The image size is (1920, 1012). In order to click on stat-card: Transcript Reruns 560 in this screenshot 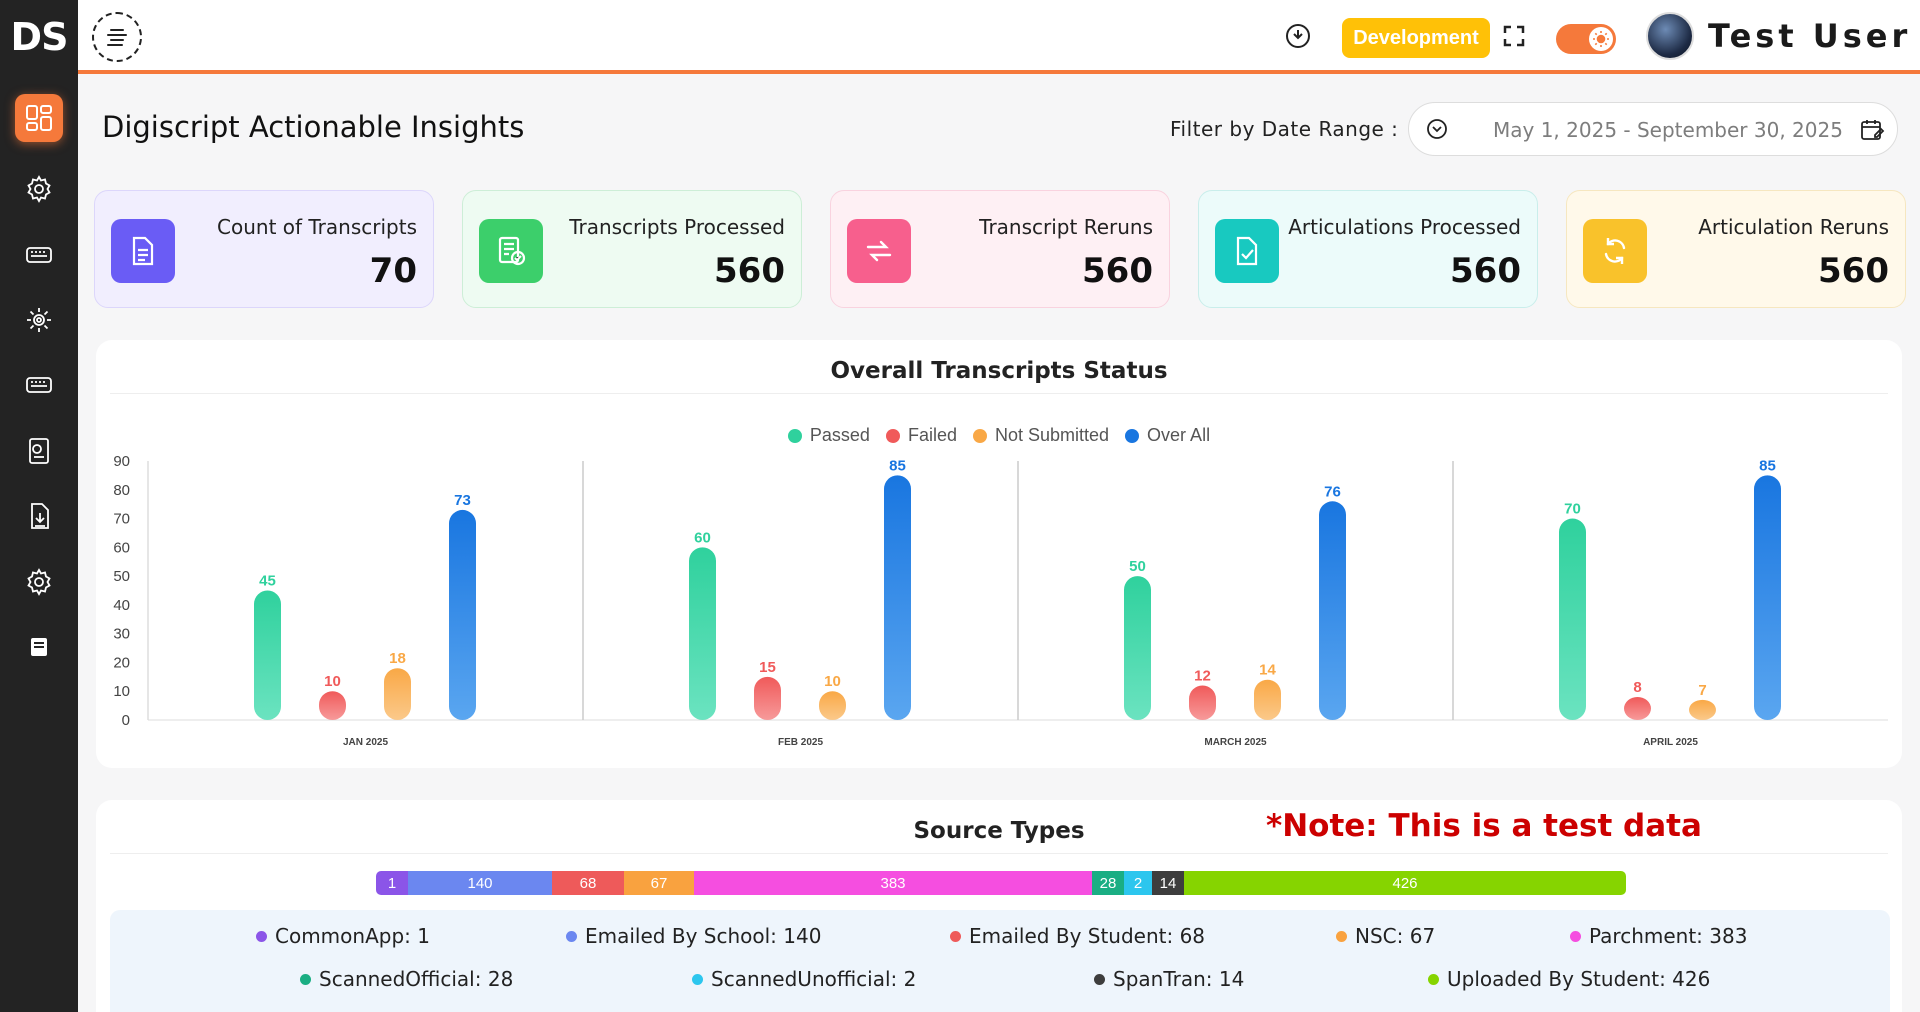, I will do `click(1000, 249)`.